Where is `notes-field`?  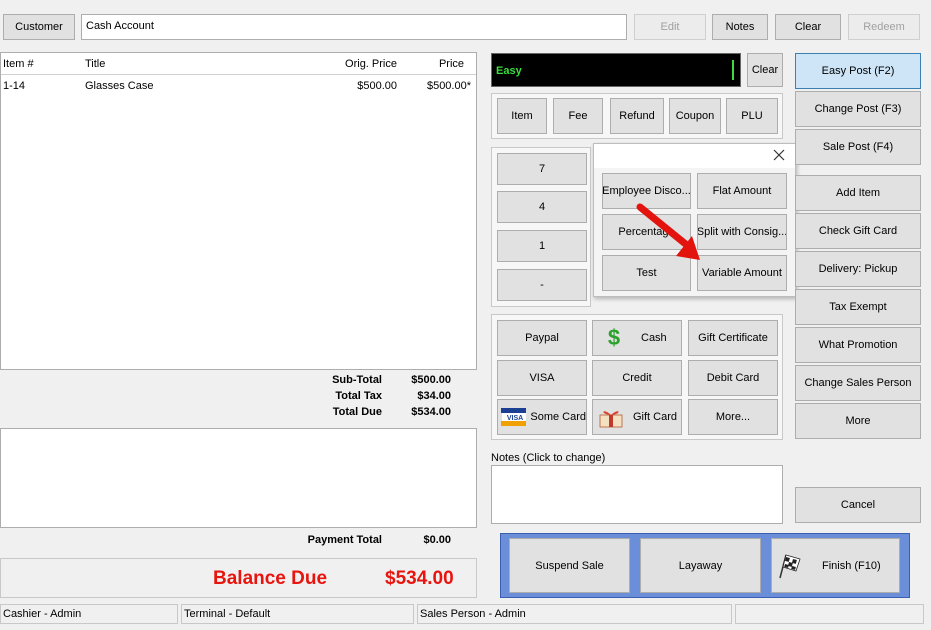 notes-field is located at coordinates (637, 494).